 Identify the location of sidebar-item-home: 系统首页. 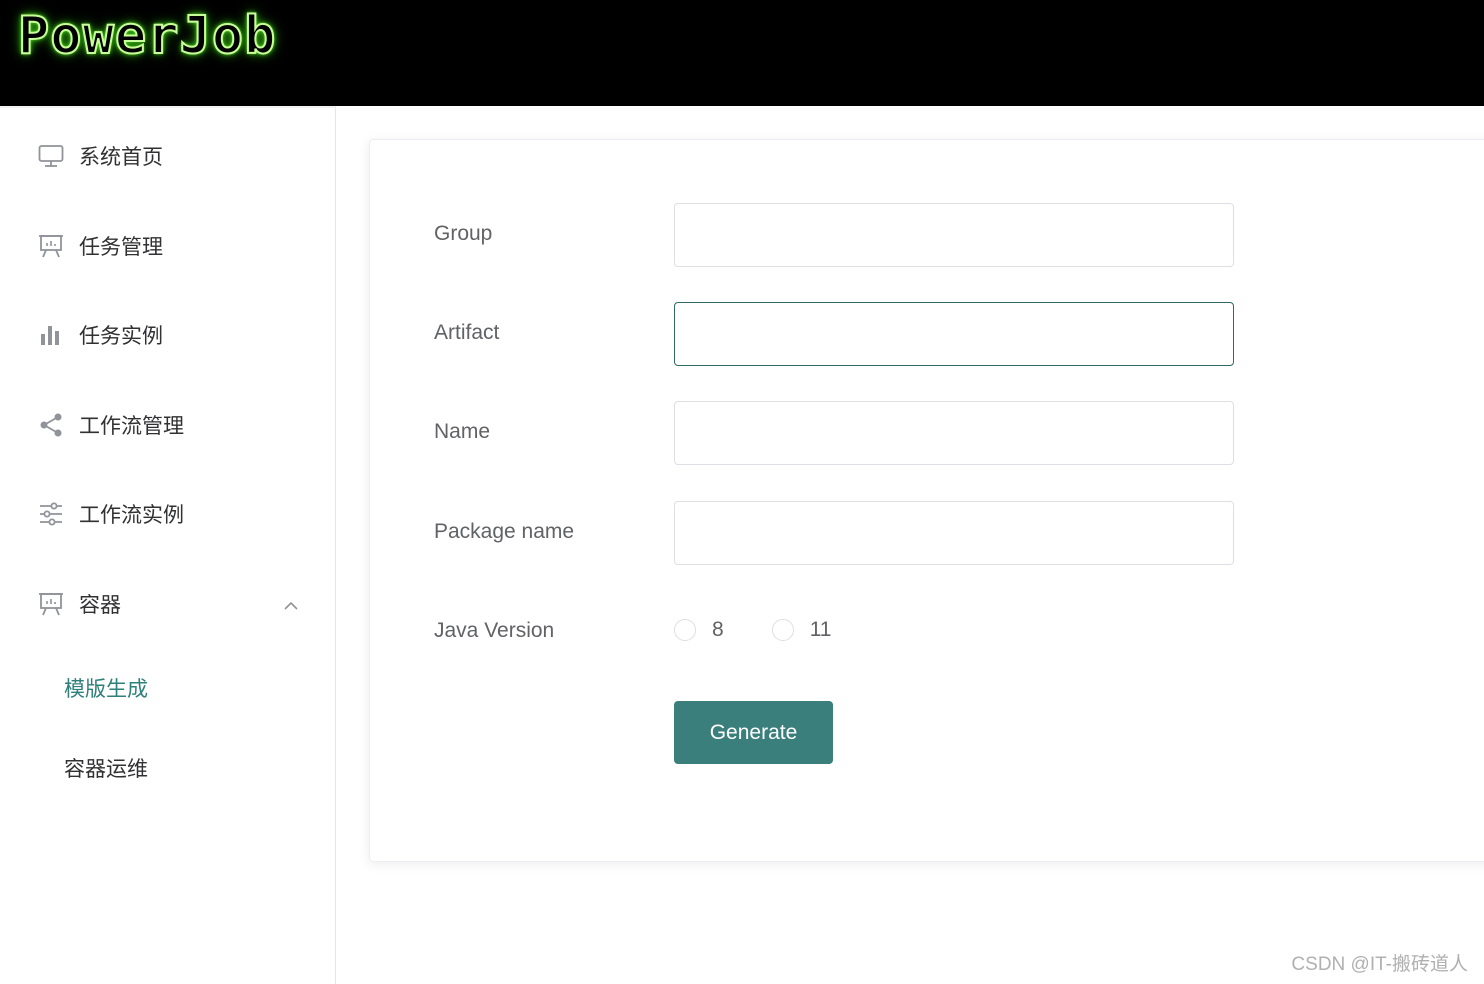
(167, 156).